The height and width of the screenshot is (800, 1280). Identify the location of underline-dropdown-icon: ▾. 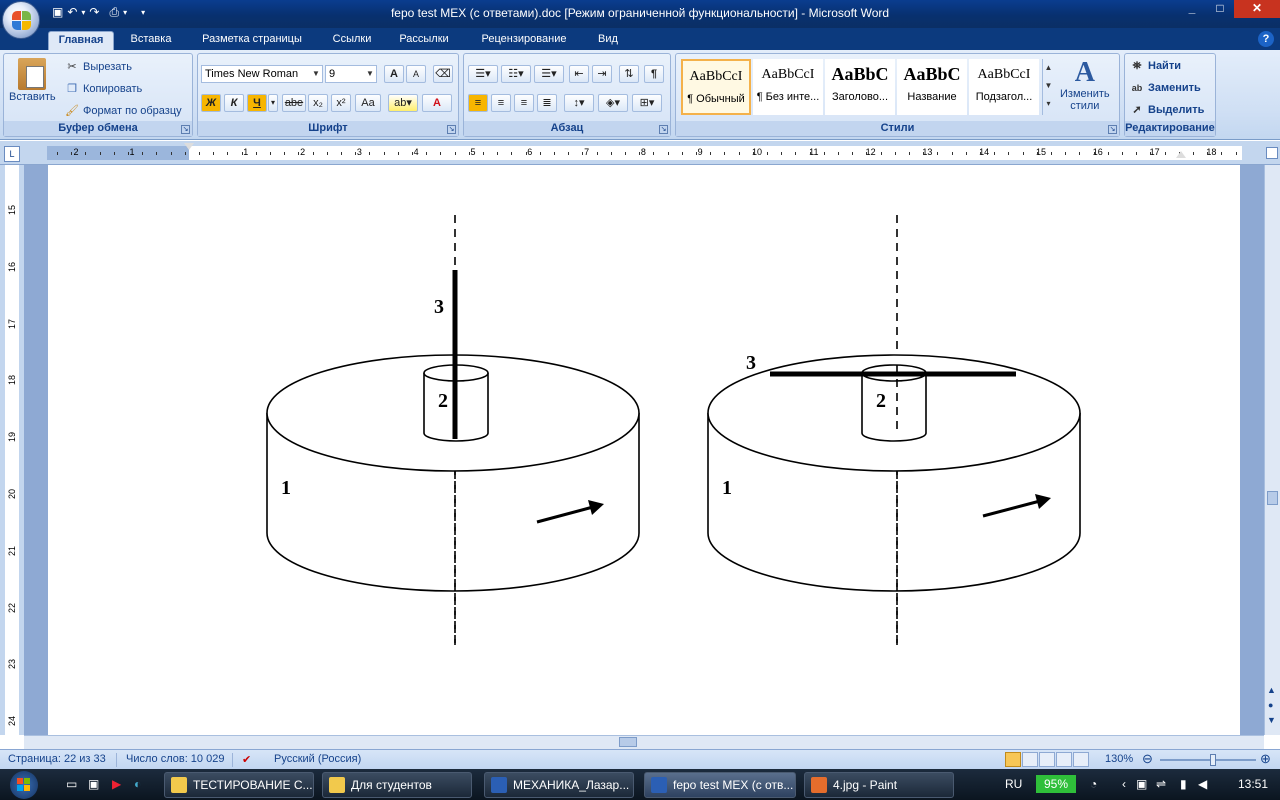
(273, 103).